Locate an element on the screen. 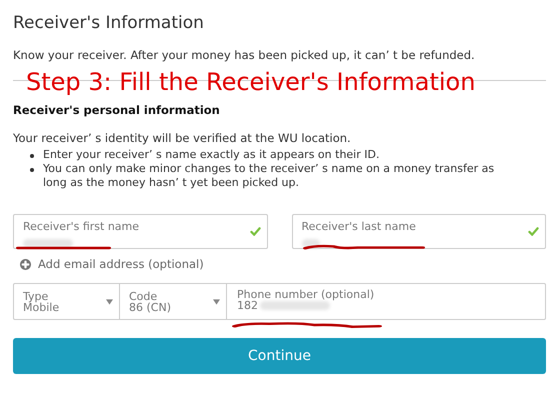 This screenshot has width=559, height=408. plus-circle-icon is located at coordinates (25, 264).